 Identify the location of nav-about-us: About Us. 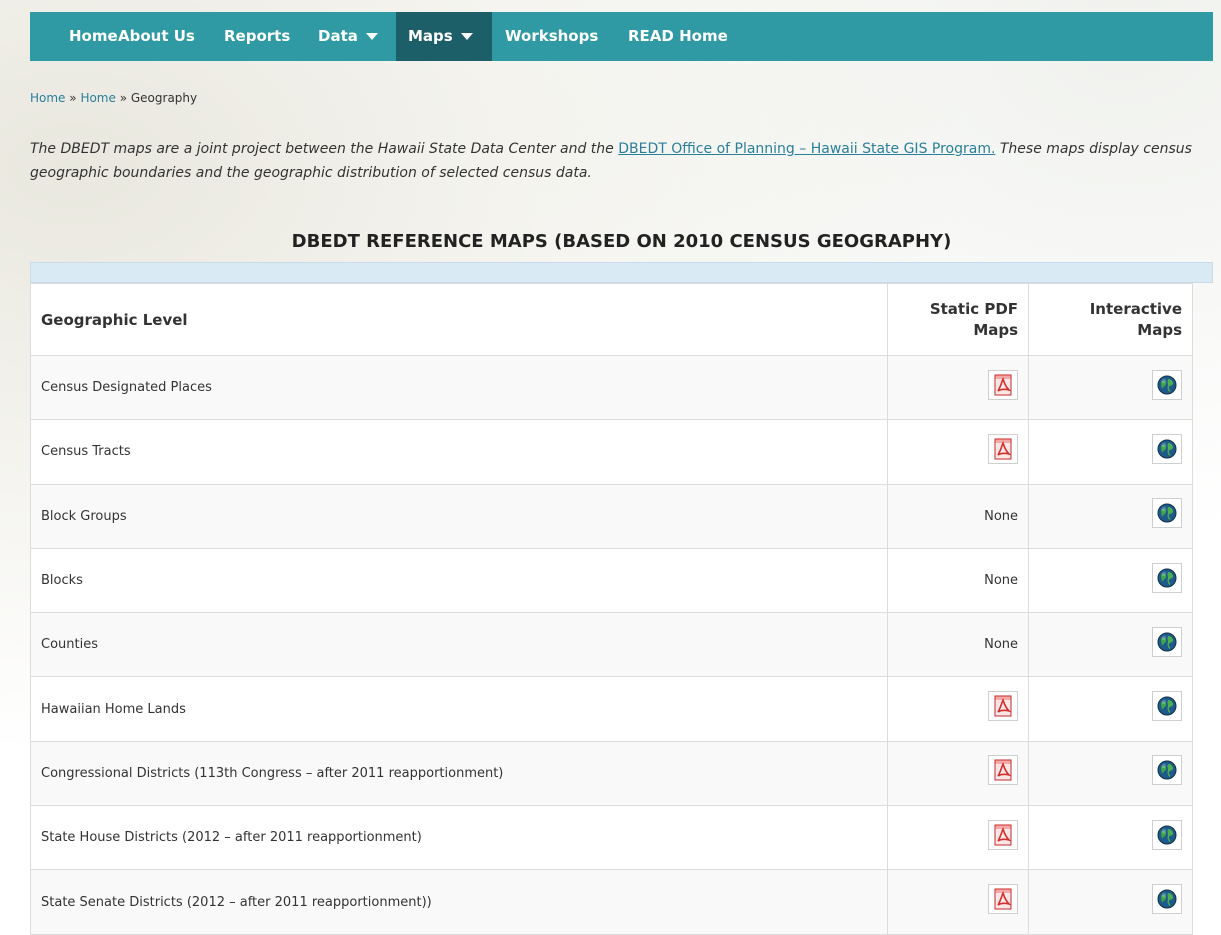
(156, 36).